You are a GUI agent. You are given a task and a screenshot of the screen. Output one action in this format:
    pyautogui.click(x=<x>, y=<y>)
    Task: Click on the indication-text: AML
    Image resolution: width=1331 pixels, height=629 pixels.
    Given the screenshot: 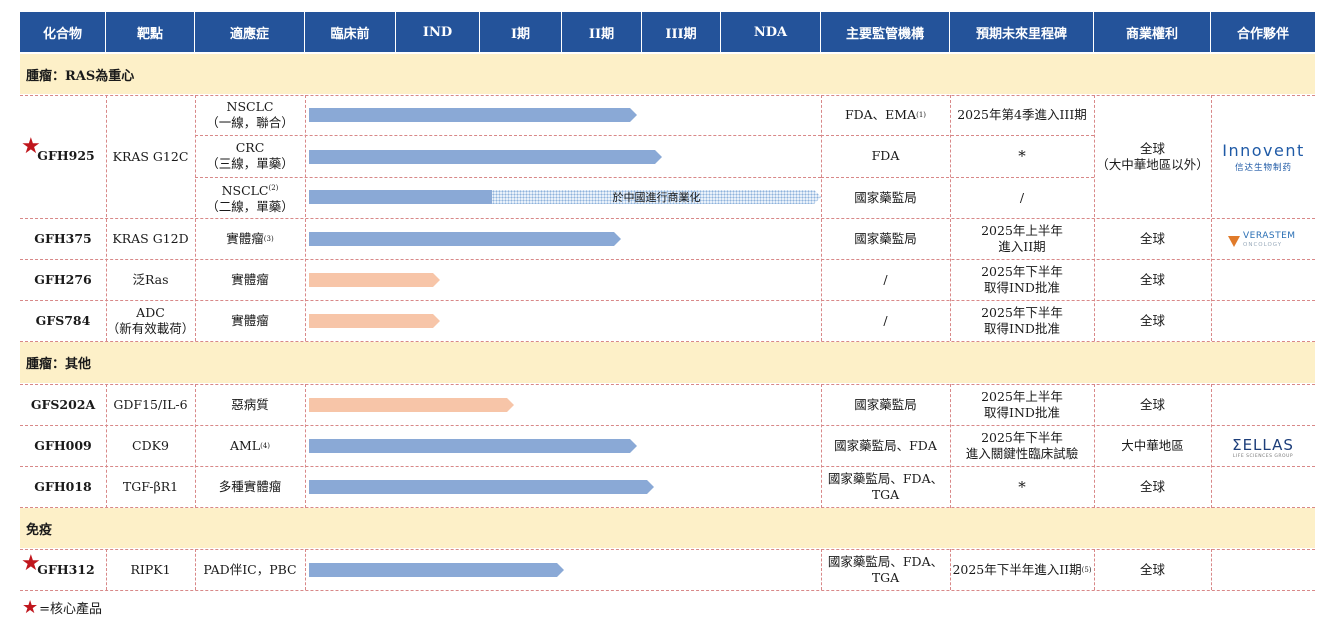 What is the action you would take?
    pyautogui.click(x=245, y=445)
    